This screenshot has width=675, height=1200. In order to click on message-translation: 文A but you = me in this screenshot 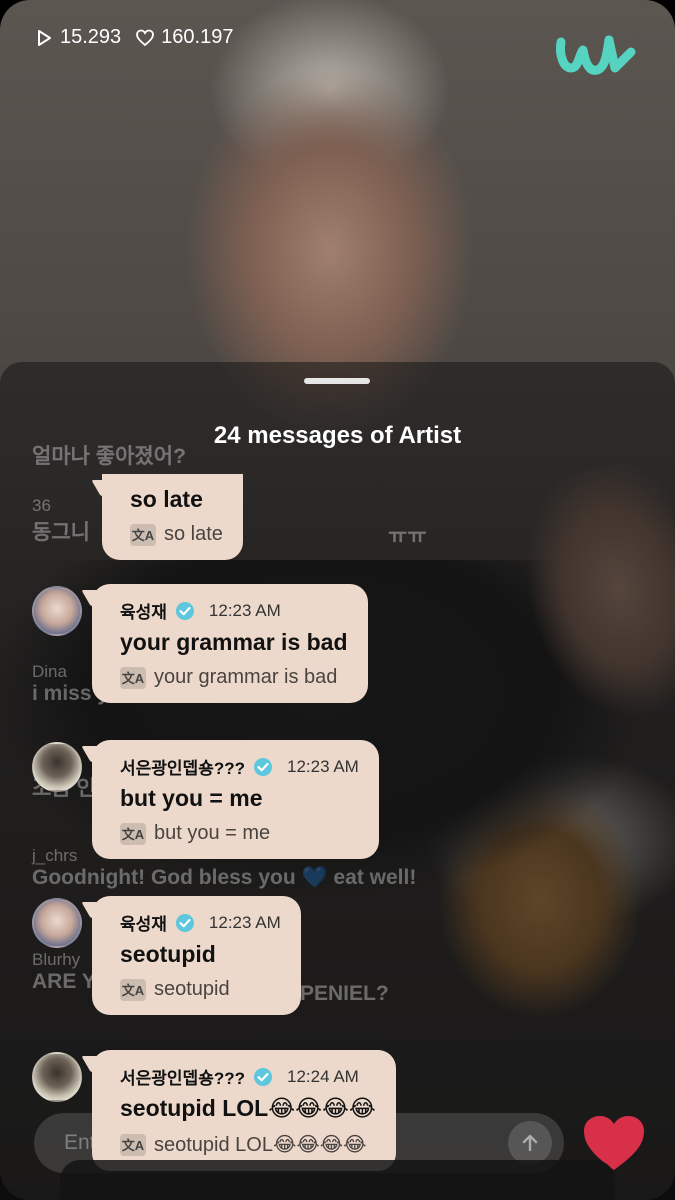, I will do `click(195, 833)`.